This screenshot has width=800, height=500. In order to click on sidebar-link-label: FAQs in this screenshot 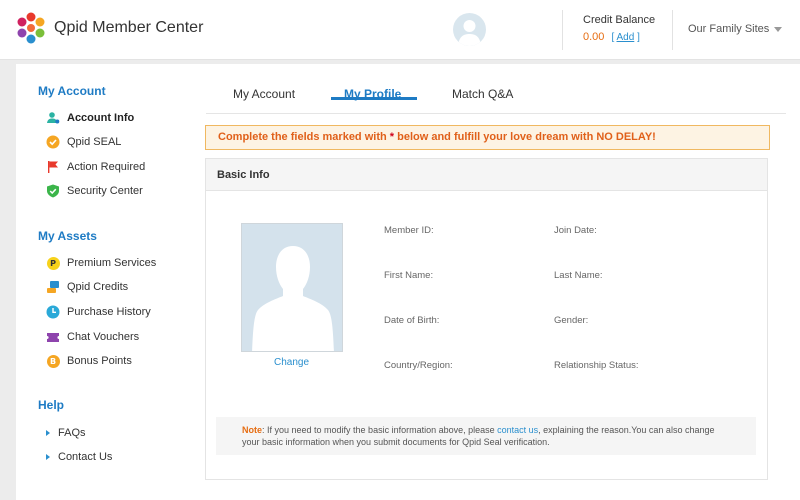, I will do `click(72, 433)`.